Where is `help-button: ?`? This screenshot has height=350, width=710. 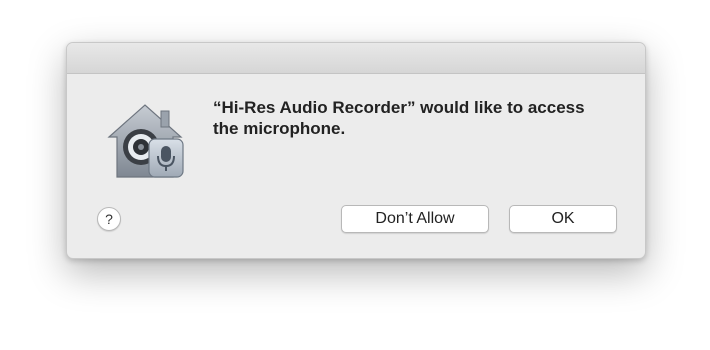 help-button: ? is located at coordinates (109, 219).